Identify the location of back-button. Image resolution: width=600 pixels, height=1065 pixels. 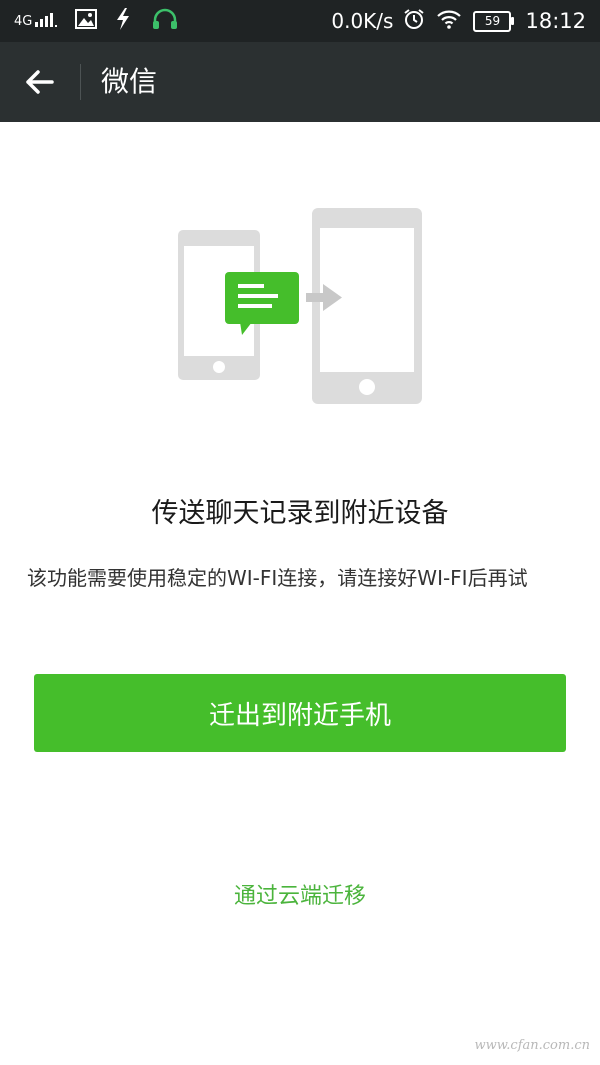
(40, 82).